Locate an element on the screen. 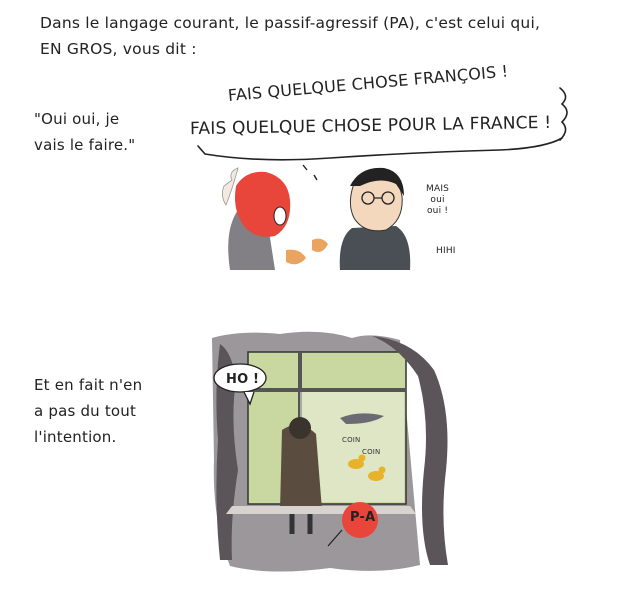  truth-line-2: a pas du tout is located at coordinates (85, 411).